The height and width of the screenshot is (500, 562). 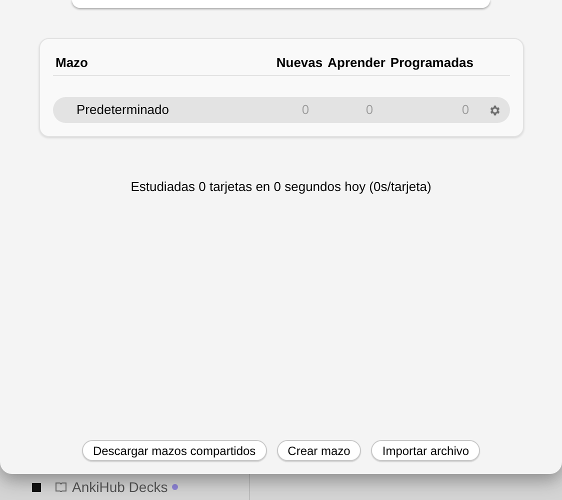 What do you see at coordinates (61, 487) in the screenshot?
I see `book-icon` at bounding box center [61, 487].